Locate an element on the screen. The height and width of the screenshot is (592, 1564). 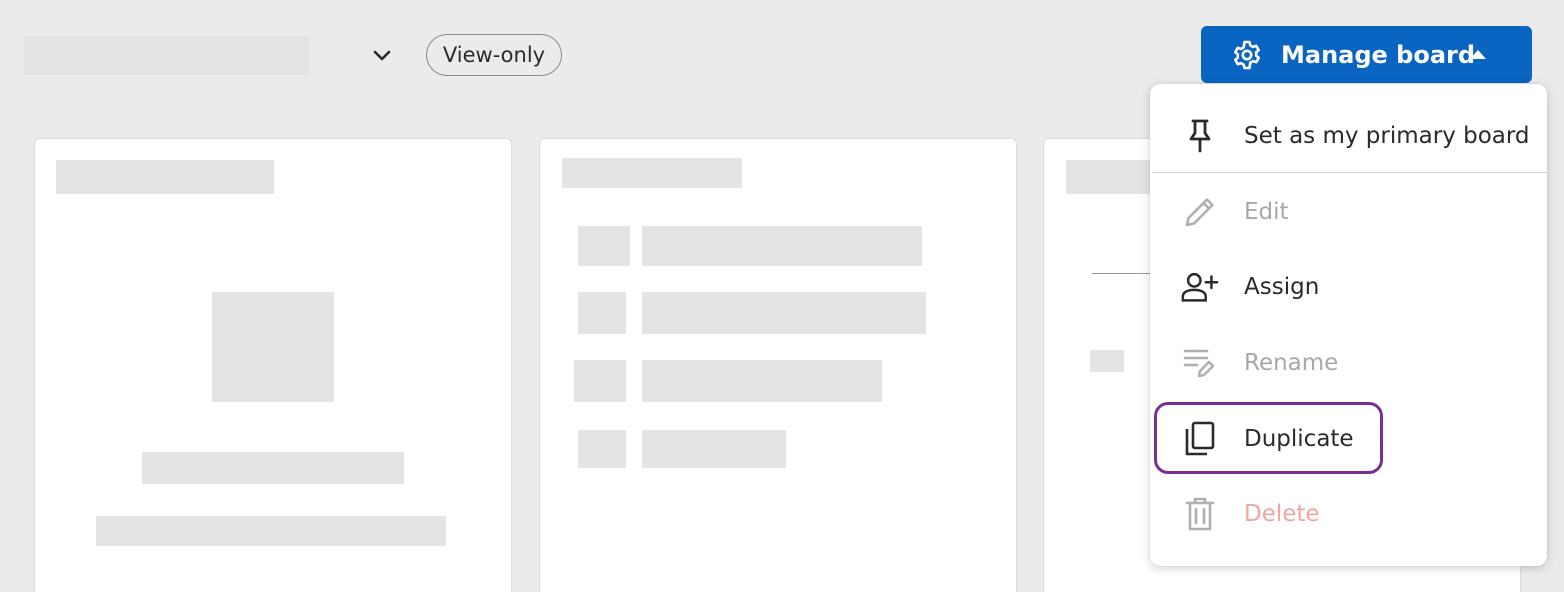
view-only-badge: View-only is located at coordinates (494, 55).